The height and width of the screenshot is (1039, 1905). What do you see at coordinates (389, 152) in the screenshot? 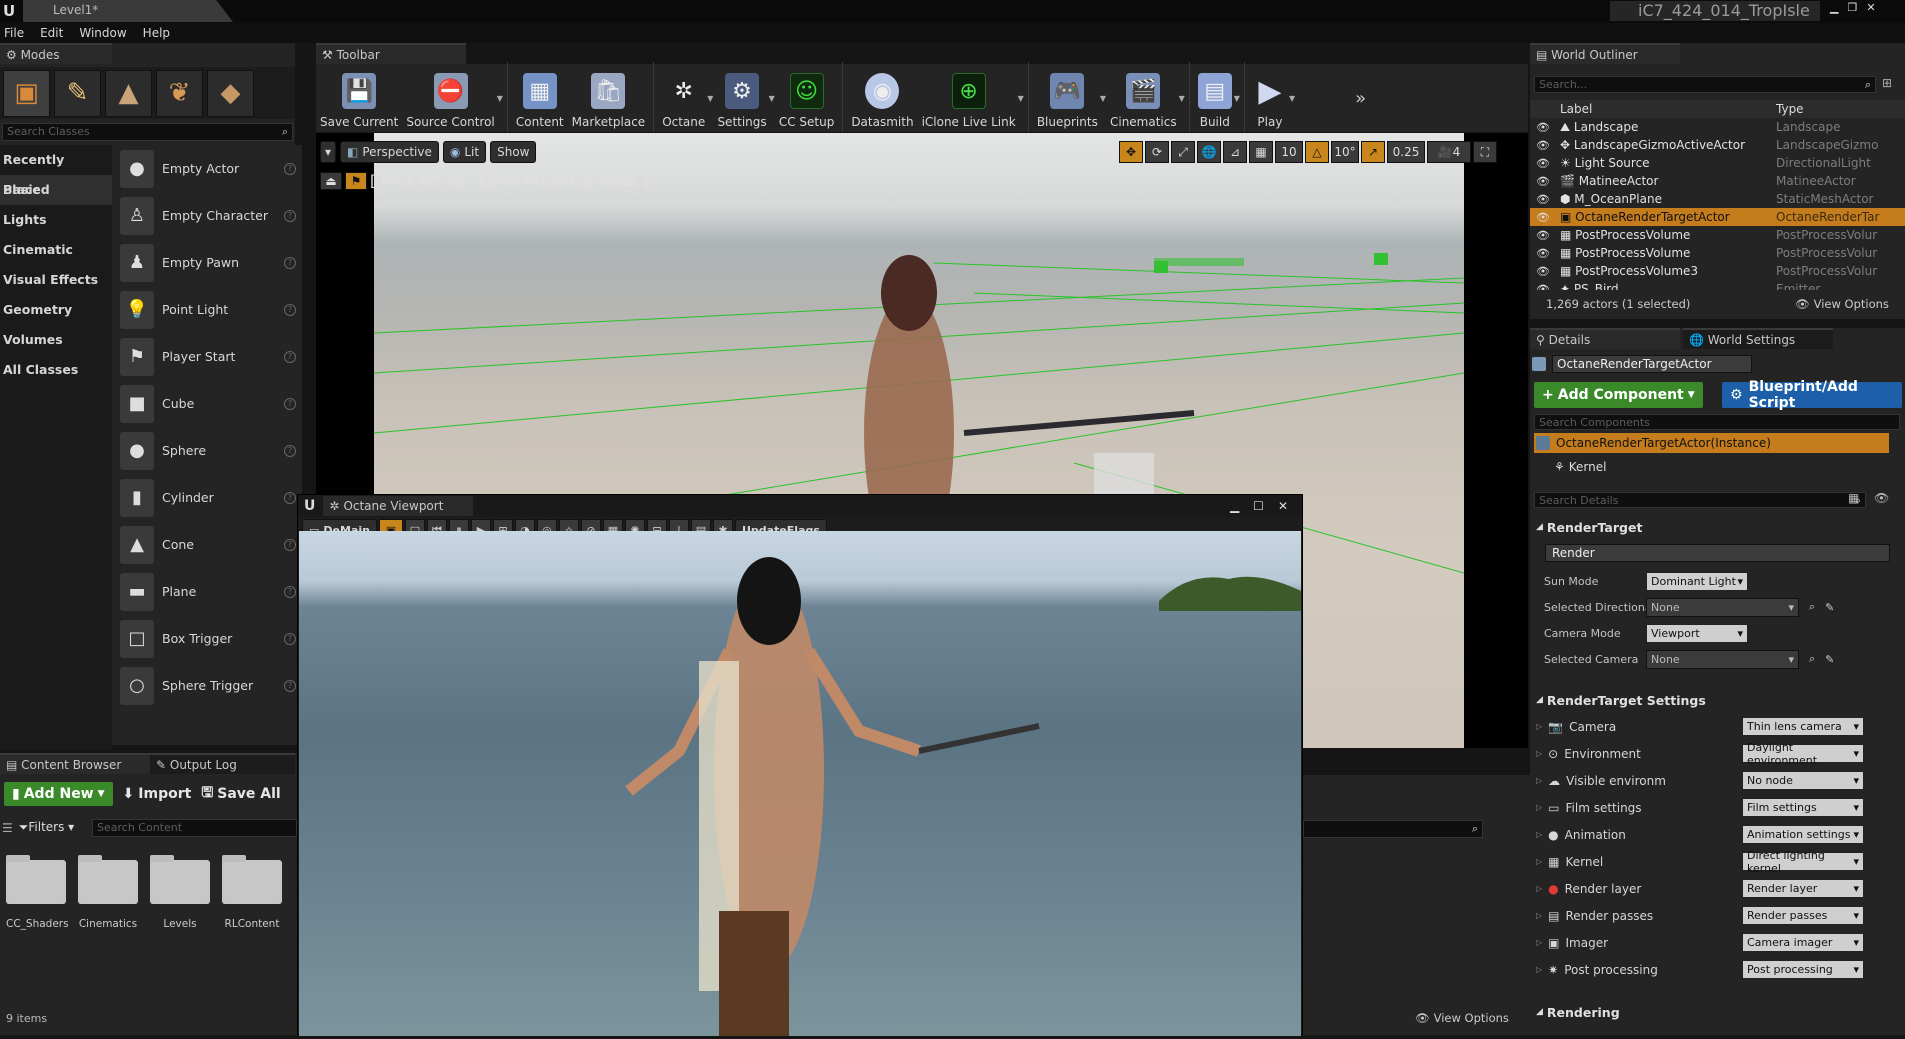
I see `perspective-button: ◧ Perspective` at bounding box center [389, 152].